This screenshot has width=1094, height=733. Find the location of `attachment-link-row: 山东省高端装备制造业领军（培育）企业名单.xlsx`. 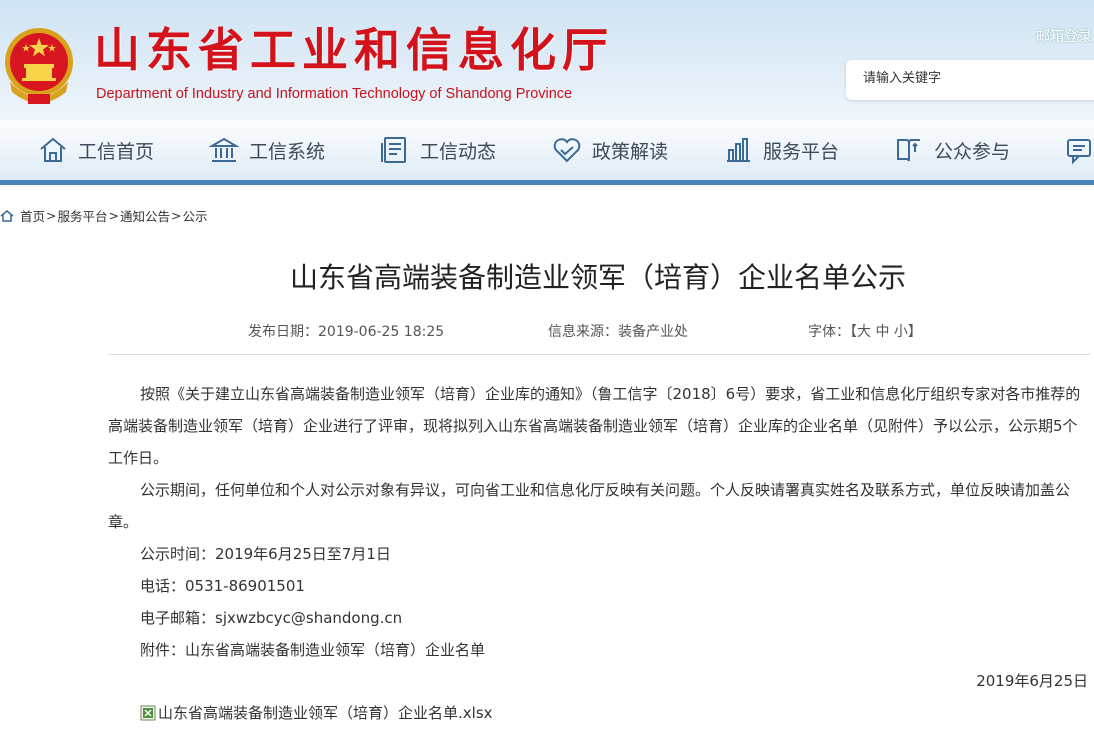

attachment-link-row: 山东省高端装备制造业领军（培育）企业名单.xlsx is located at coordinates (316, 712).